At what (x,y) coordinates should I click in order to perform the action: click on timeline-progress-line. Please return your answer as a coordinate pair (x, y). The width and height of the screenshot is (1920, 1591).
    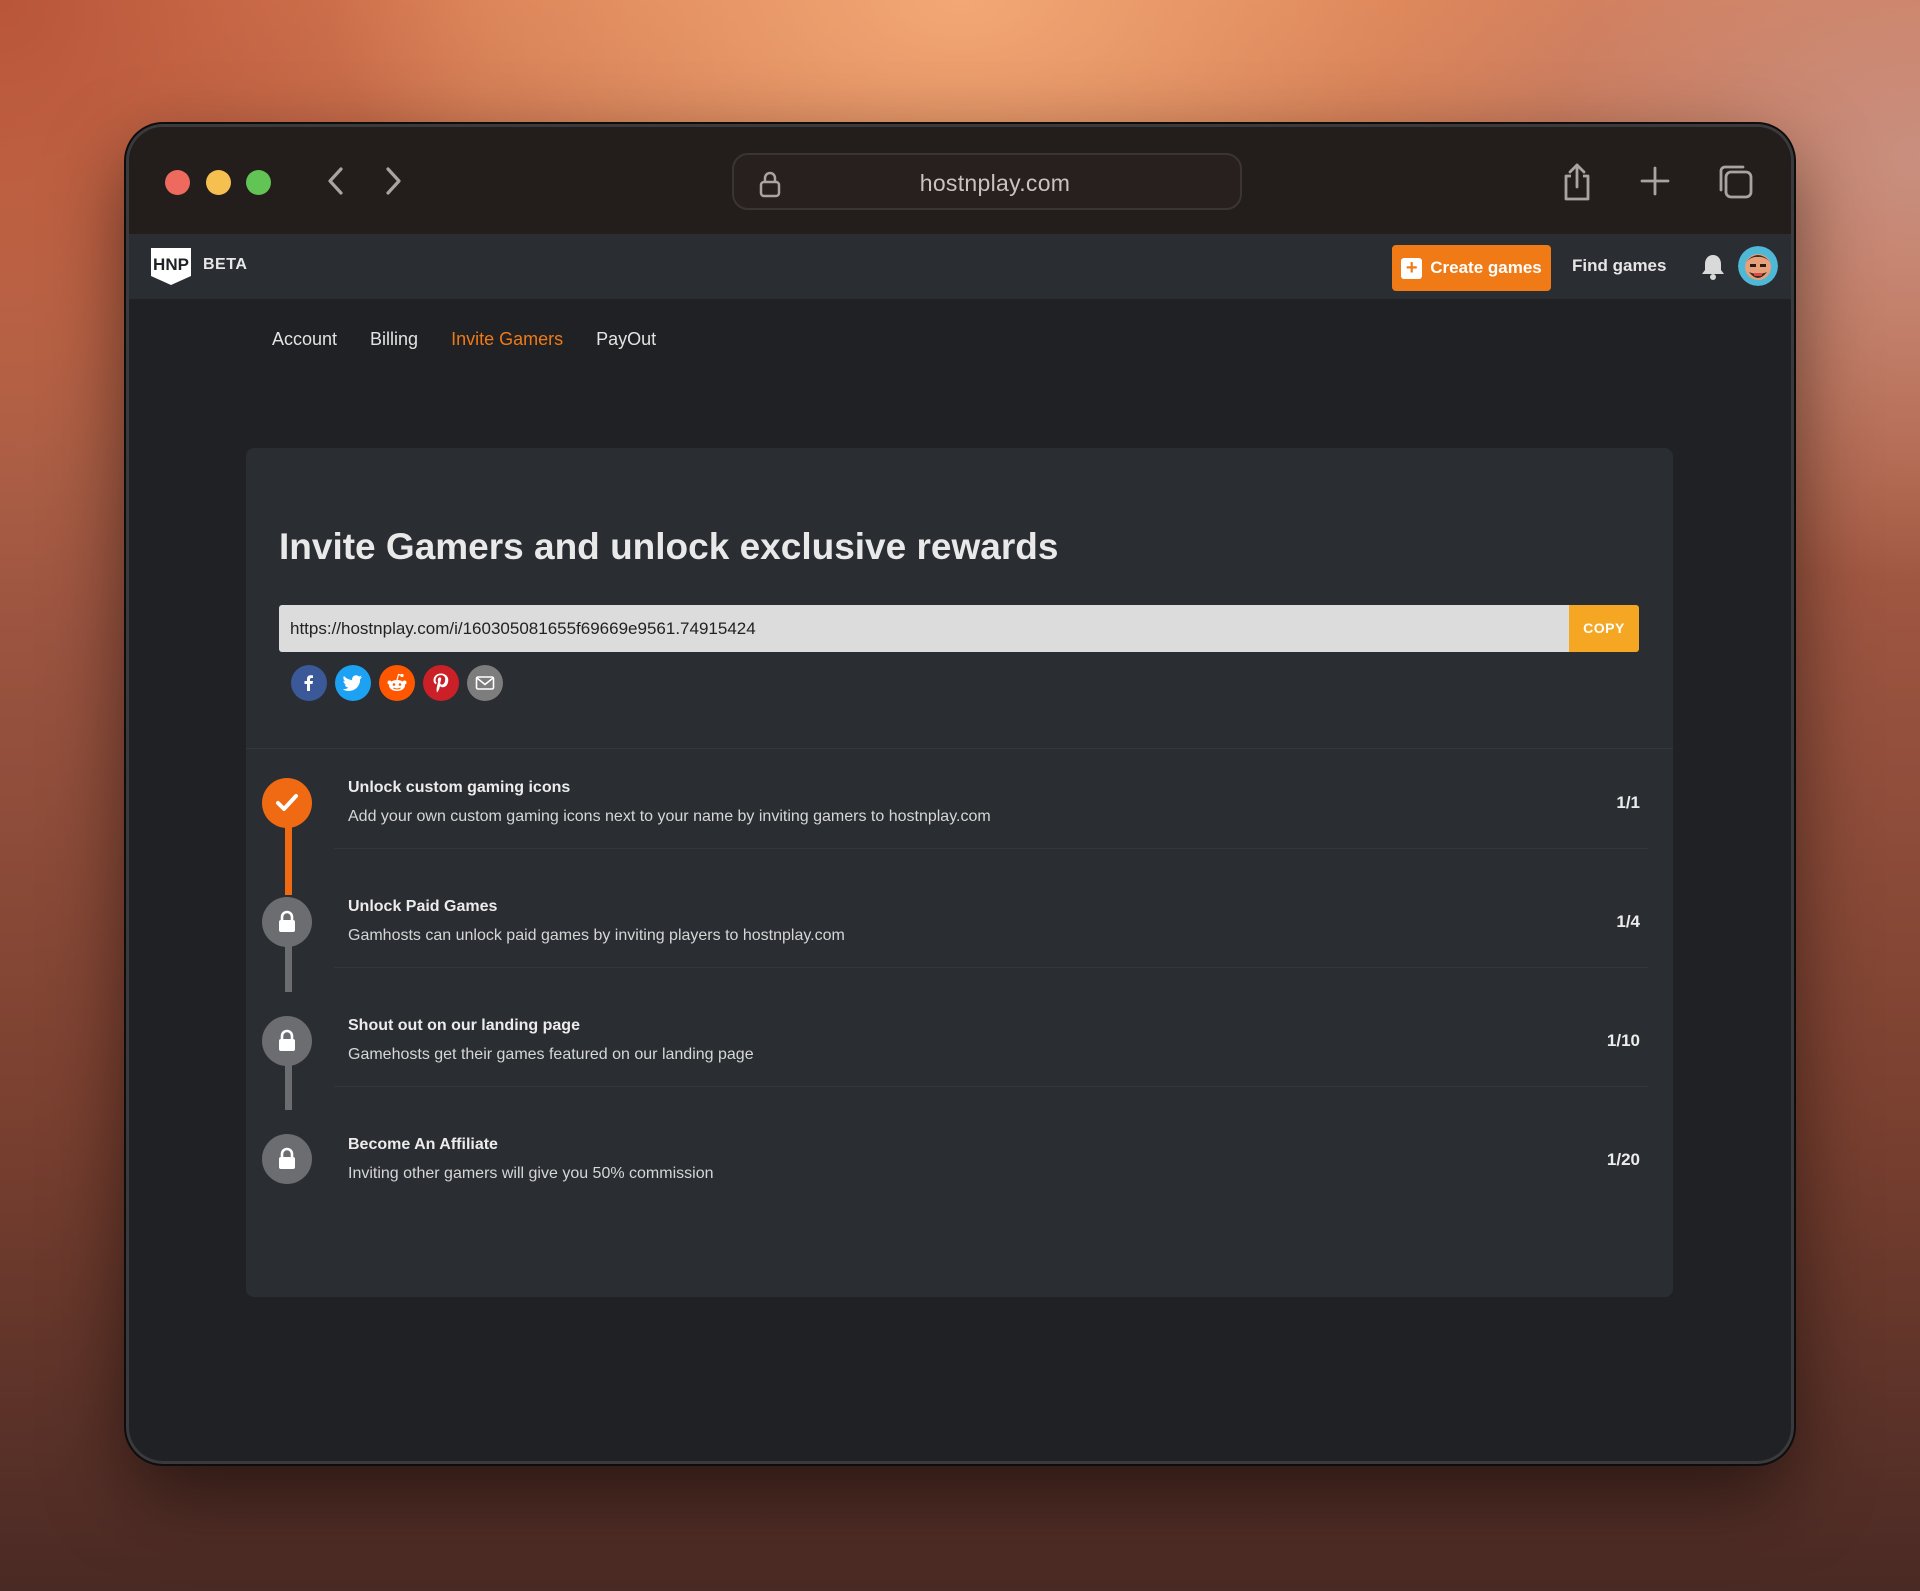
    Looking at the image, I should click on (288, 859).